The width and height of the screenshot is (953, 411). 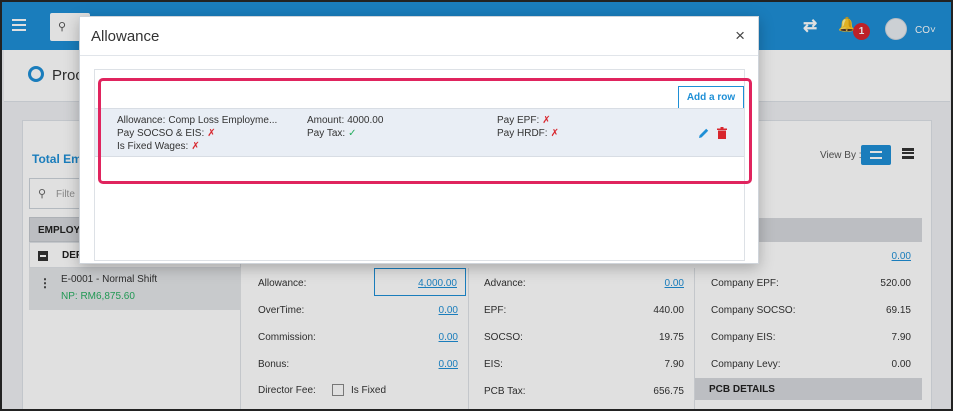 I want to click on close-icon: ×, so click(x=740, y=36).